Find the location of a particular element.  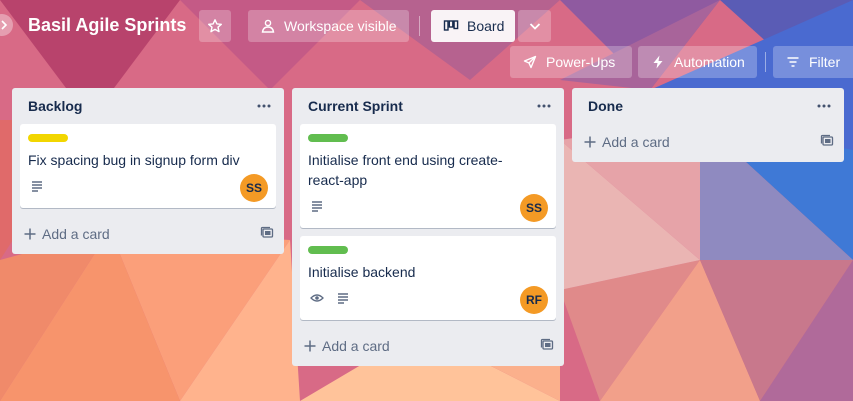

visibility-button: Workspace visible is located at coordinates (328, 26).